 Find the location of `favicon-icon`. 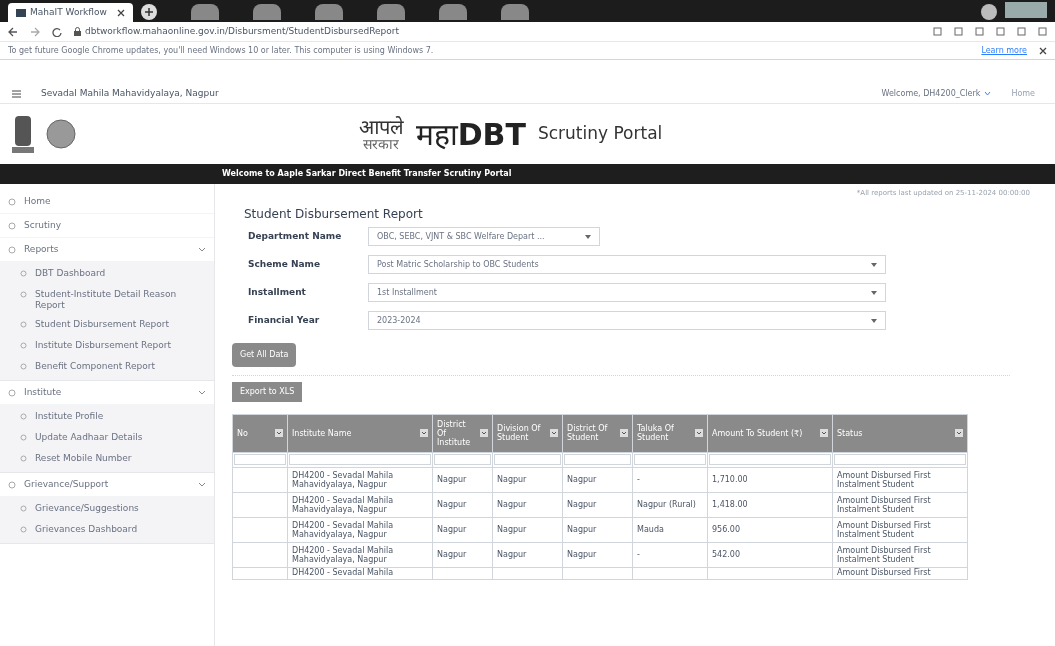

favicon-icon is located at coordinates (21, 12).